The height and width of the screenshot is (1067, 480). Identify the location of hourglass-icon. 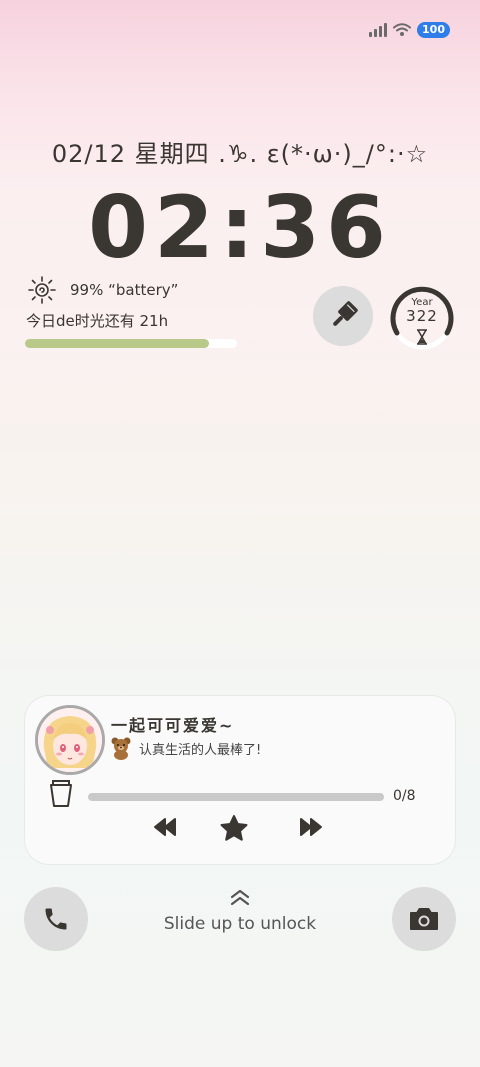
(422, 337).